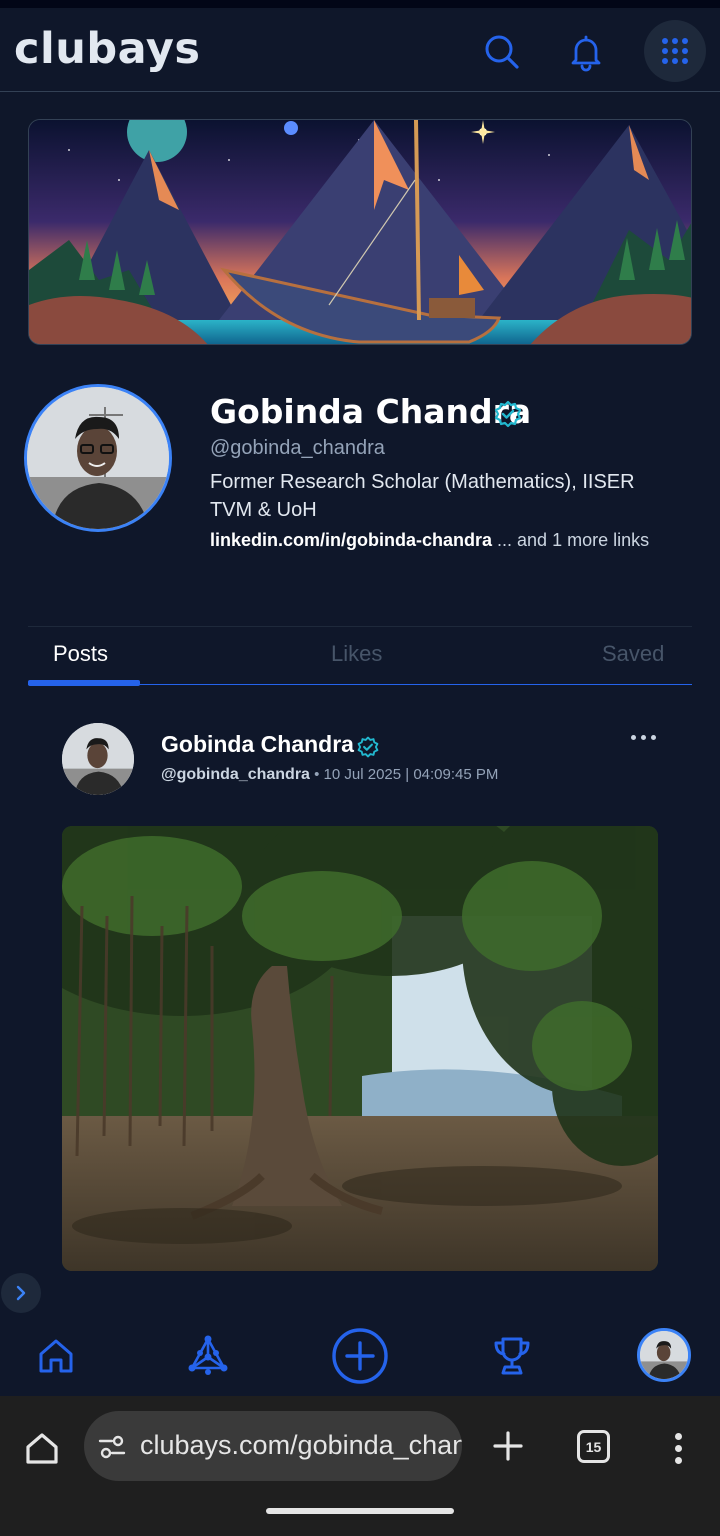 This screenshot has height=1536, width=720. Describe the element at coordinates (404, 774) in the screenshot. I see `post-timestamp: • 10 Jul 2025 | 04:09:45 PM` at that location.